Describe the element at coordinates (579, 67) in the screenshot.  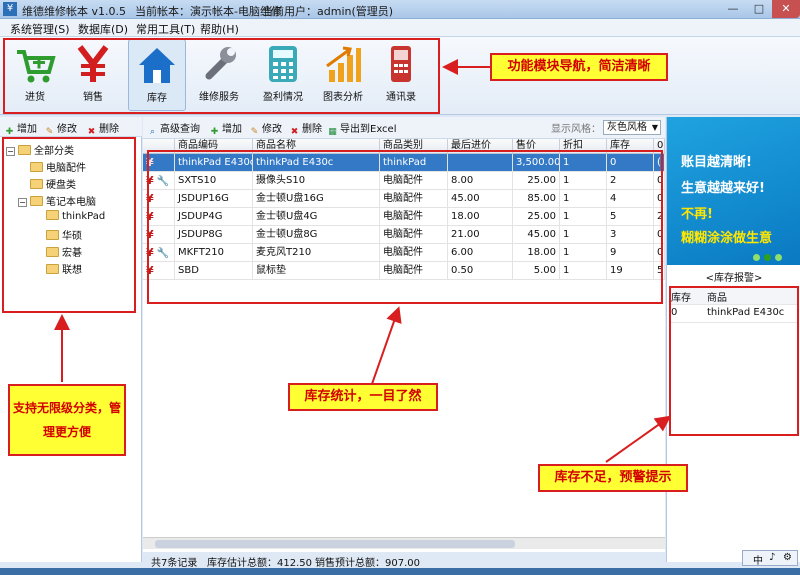
I see `callout-nav: 功能模块导航，简洁清晰` at that location.